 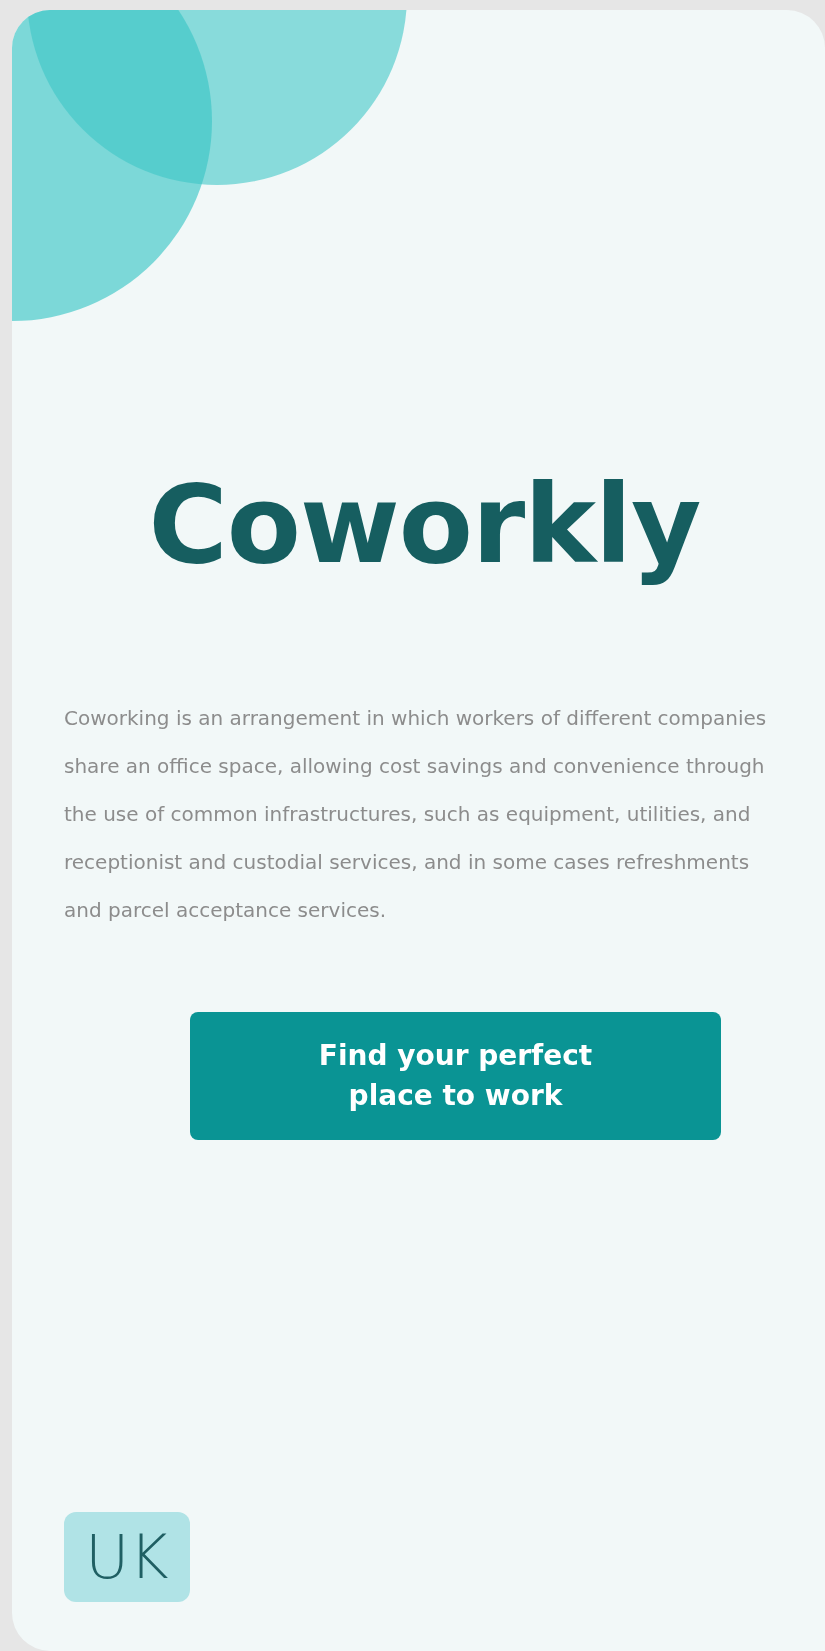 I want to click on description-text: Coworking is an arrangement in which workers of different companies share an office space, allowing cost savings and convenience through the use of common infrastructures, such as equipment, utilities, and receptionist and custodial services, and in some cases refreshments and parcel acceptance services., so click(x=416, y=814).